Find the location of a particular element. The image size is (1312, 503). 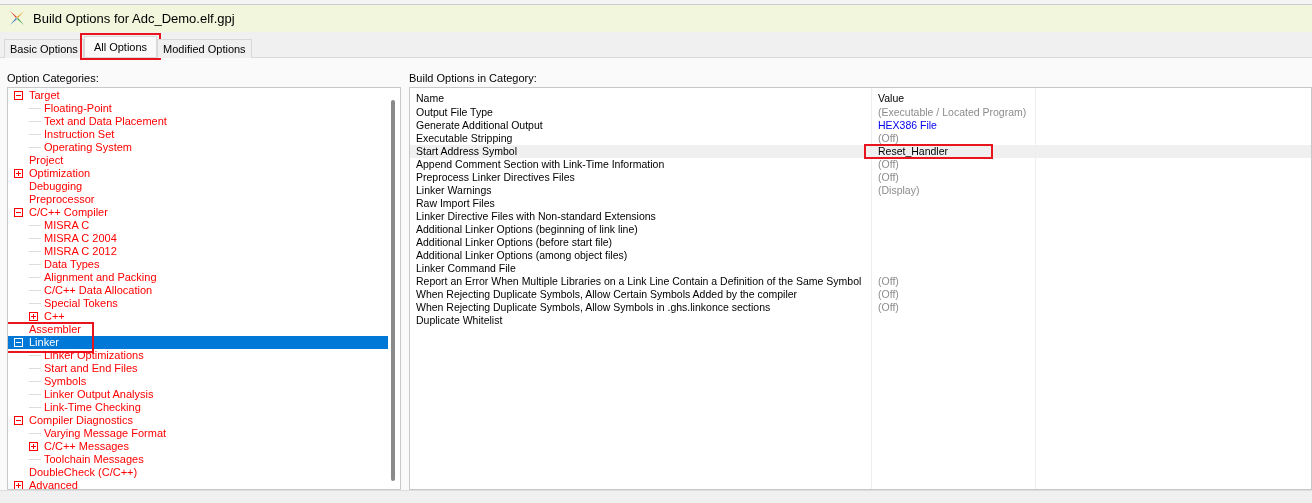

tree-item: Alignment and Packing is located at coordinates (100, 277).